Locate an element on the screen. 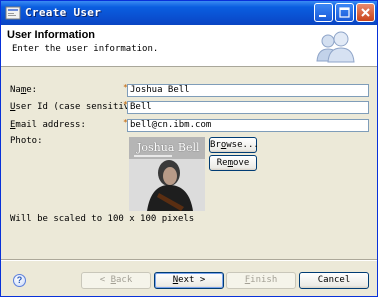 The image size is (378, 297). users-icon is located at coordinates (335, 47).